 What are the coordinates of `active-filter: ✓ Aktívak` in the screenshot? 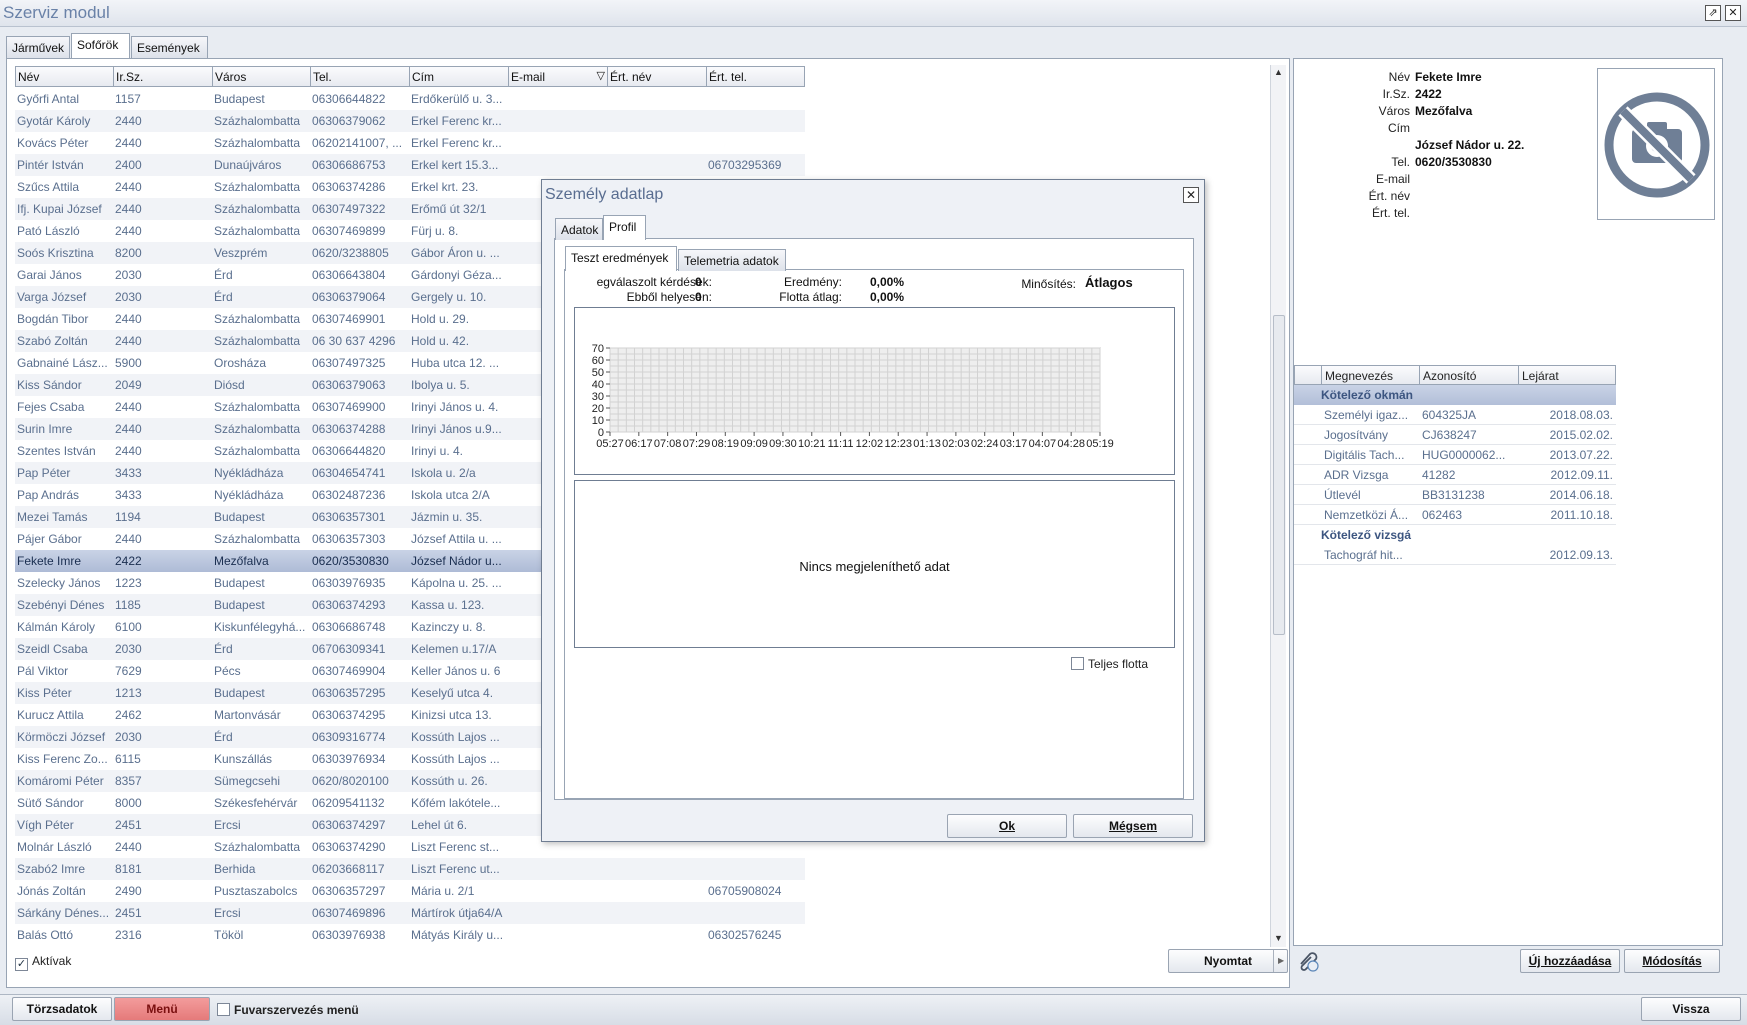 It's located at (43, 962).